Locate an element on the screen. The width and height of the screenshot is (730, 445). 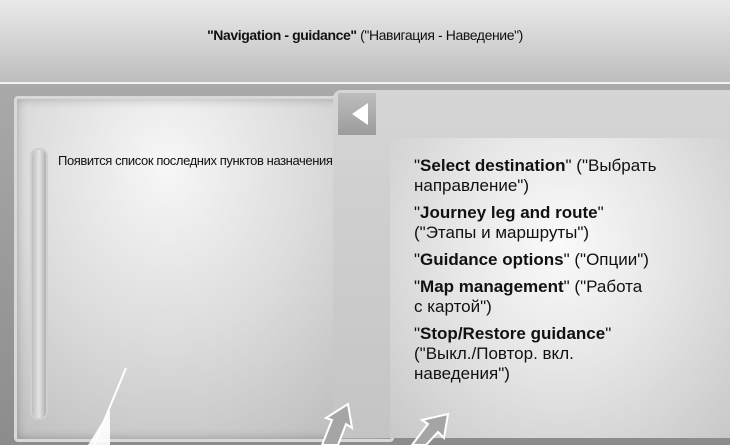
scrollbar is located at coordinates (39, 284).